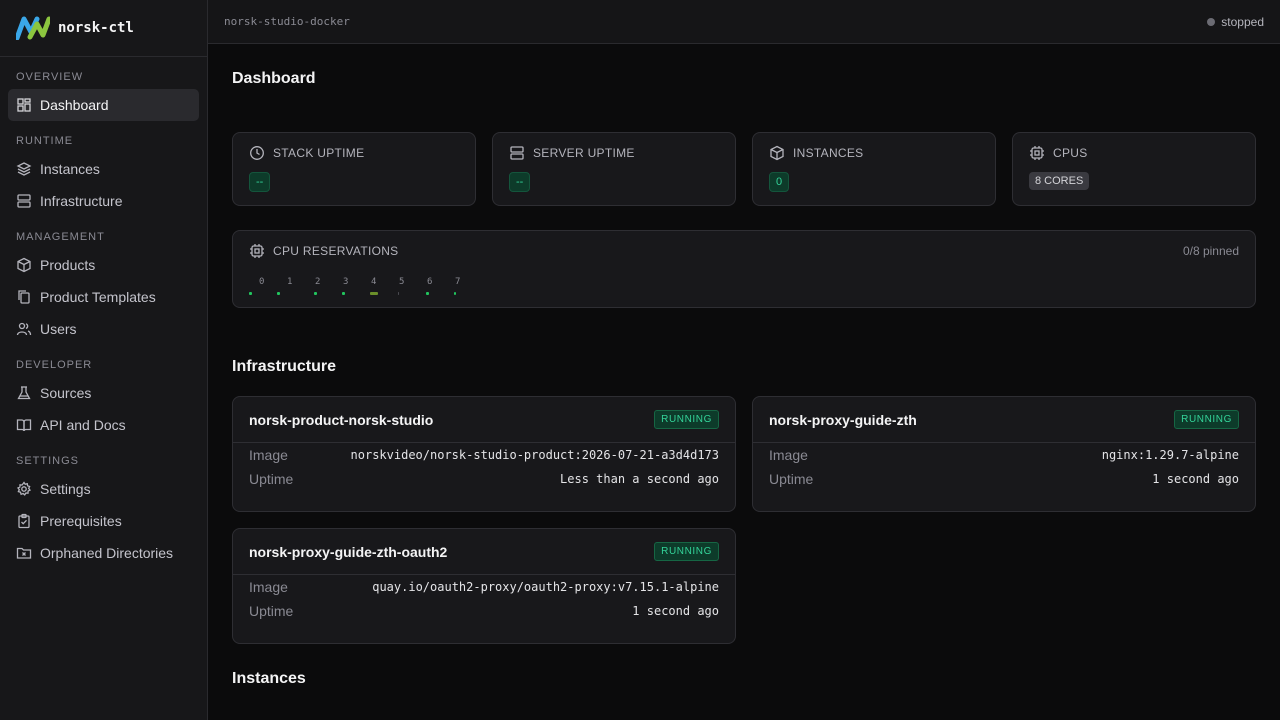 The image size is (1280, 720). What do you see at coordinates (520, 182) in the screenshot?
I see `stat-value: --` at bounding box center [520, 182].